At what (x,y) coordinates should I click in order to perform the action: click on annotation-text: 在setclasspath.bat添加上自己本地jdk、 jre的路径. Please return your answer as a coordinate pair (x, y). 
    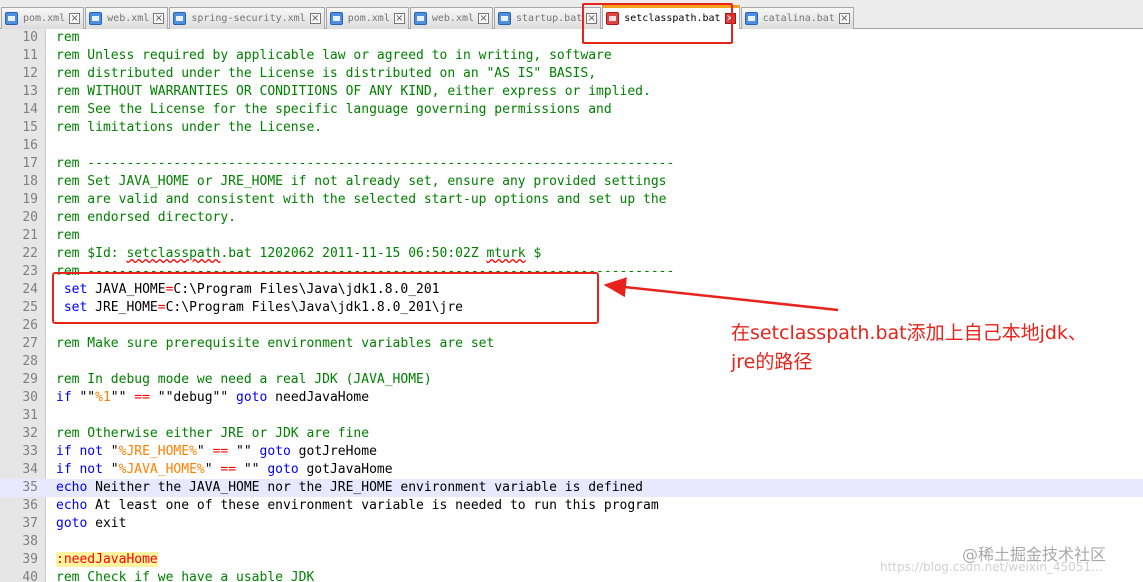
    Looking at the image, I should click on (931, 348).